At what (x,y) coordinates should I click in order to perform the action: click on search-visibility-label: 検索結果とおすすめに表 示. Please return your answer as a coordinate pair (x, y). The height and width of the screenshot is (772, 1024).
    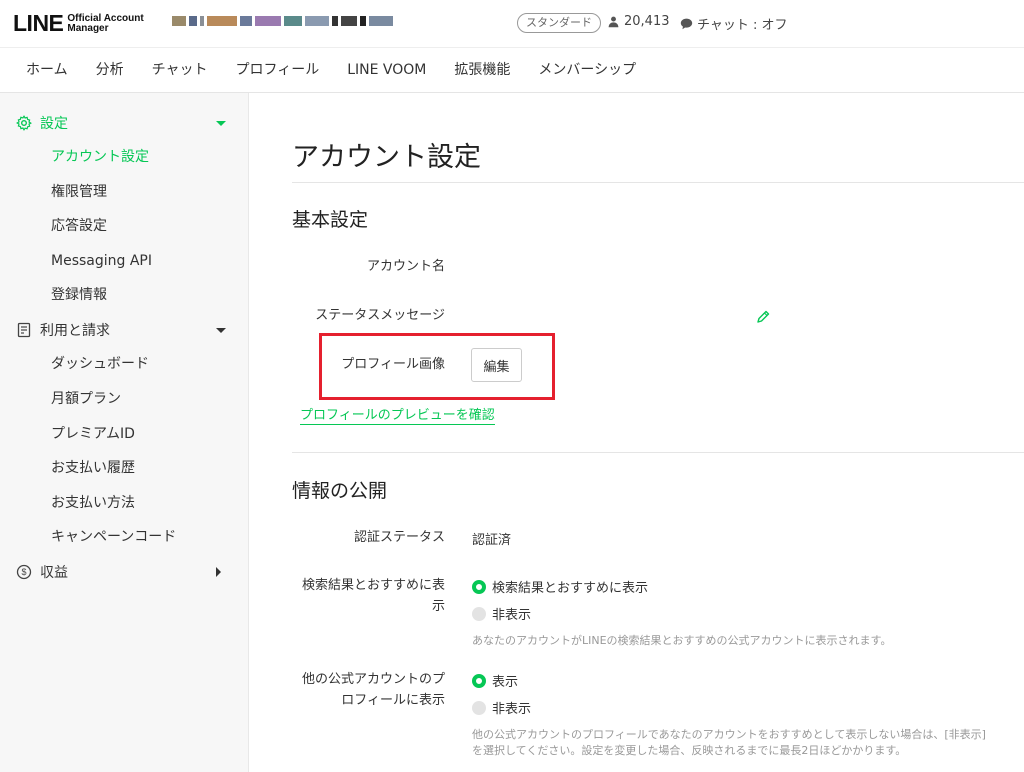
    Looking at the image, I should click on (360, 596).